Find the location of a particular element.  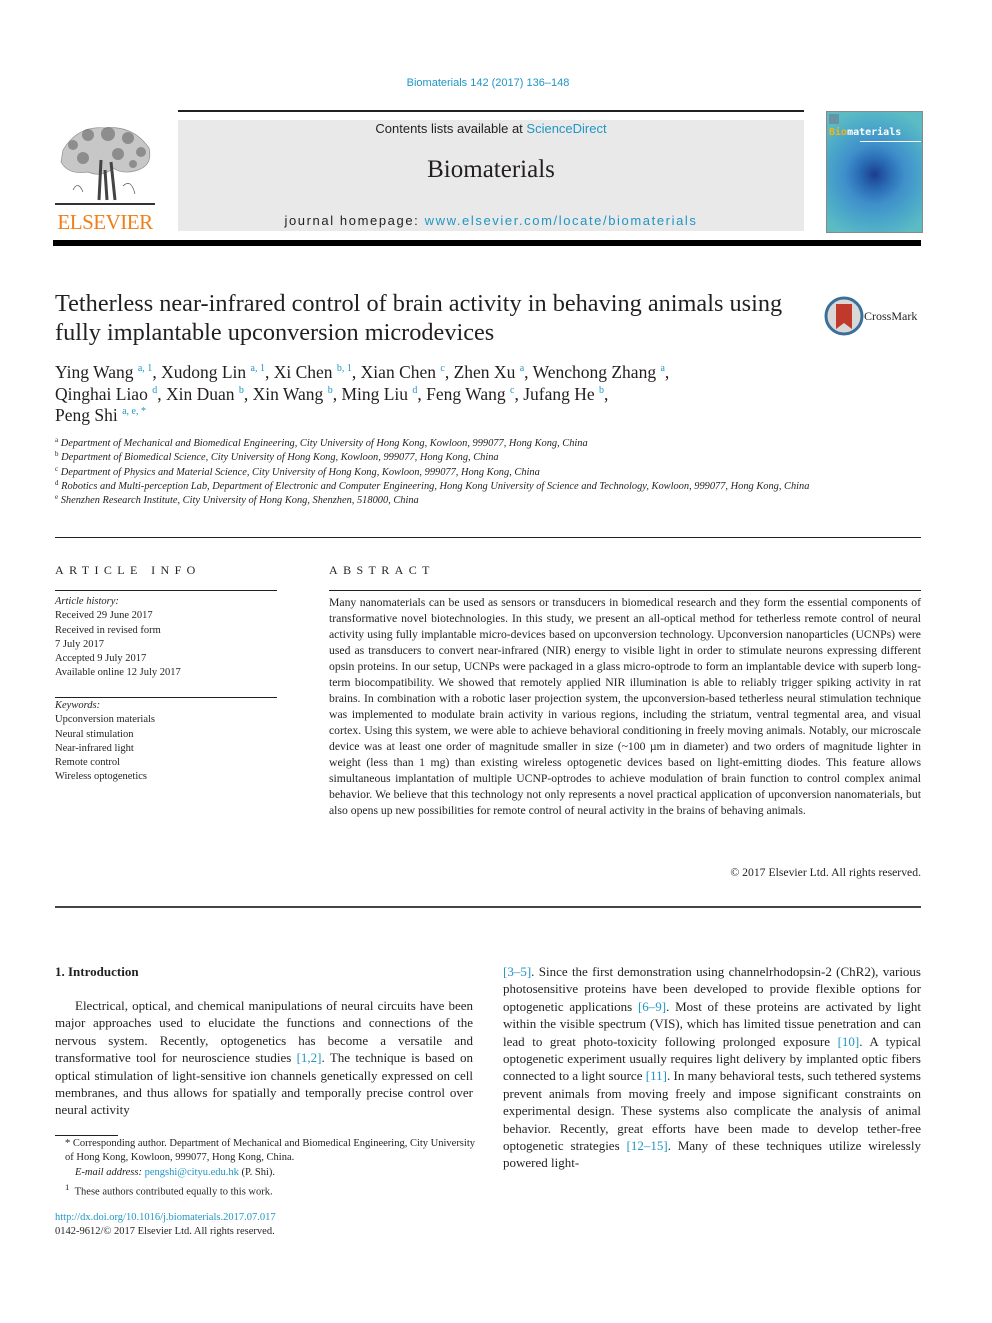

tree-icon is located at coordinates (105, 166).